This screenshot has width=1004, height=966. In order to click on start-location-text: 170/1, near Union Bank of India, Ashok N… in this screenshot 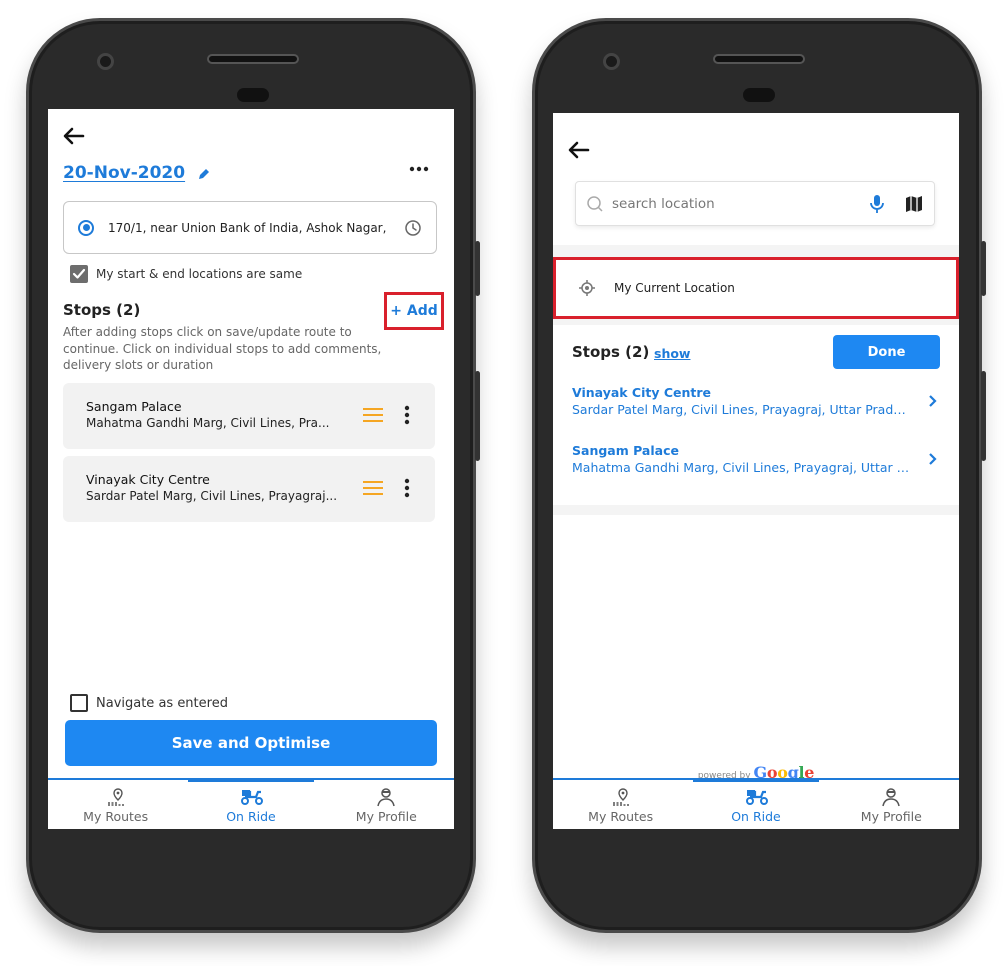, I will do `click(247, 227)`.